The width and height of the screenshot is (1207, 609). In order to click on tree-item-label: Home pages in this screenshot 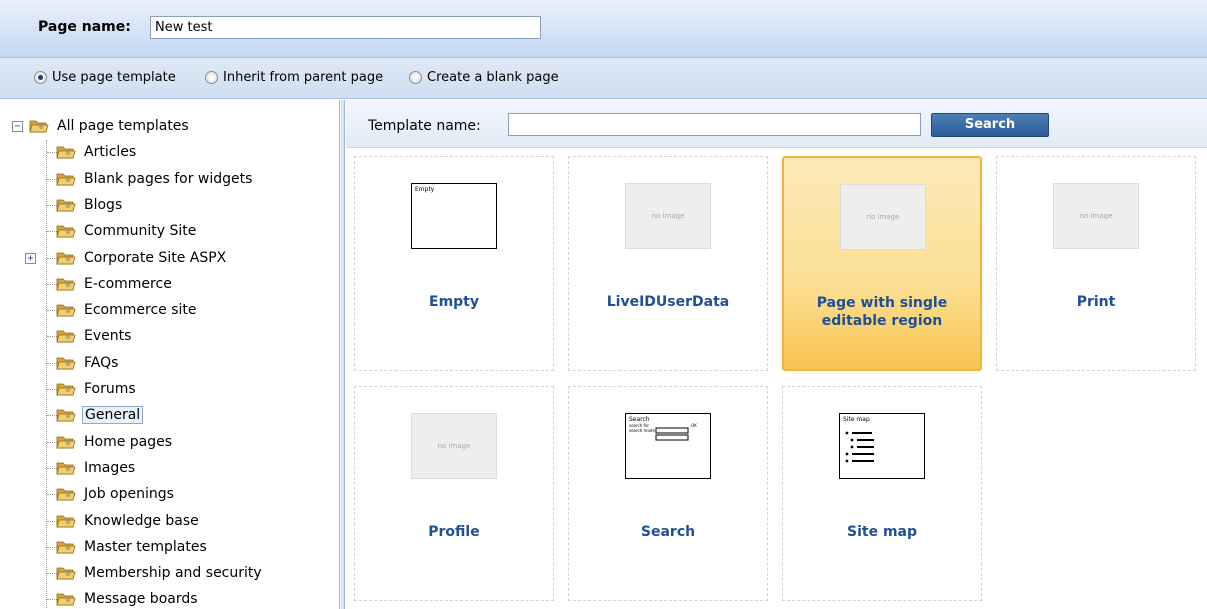, I will do `click(128, 441)`.